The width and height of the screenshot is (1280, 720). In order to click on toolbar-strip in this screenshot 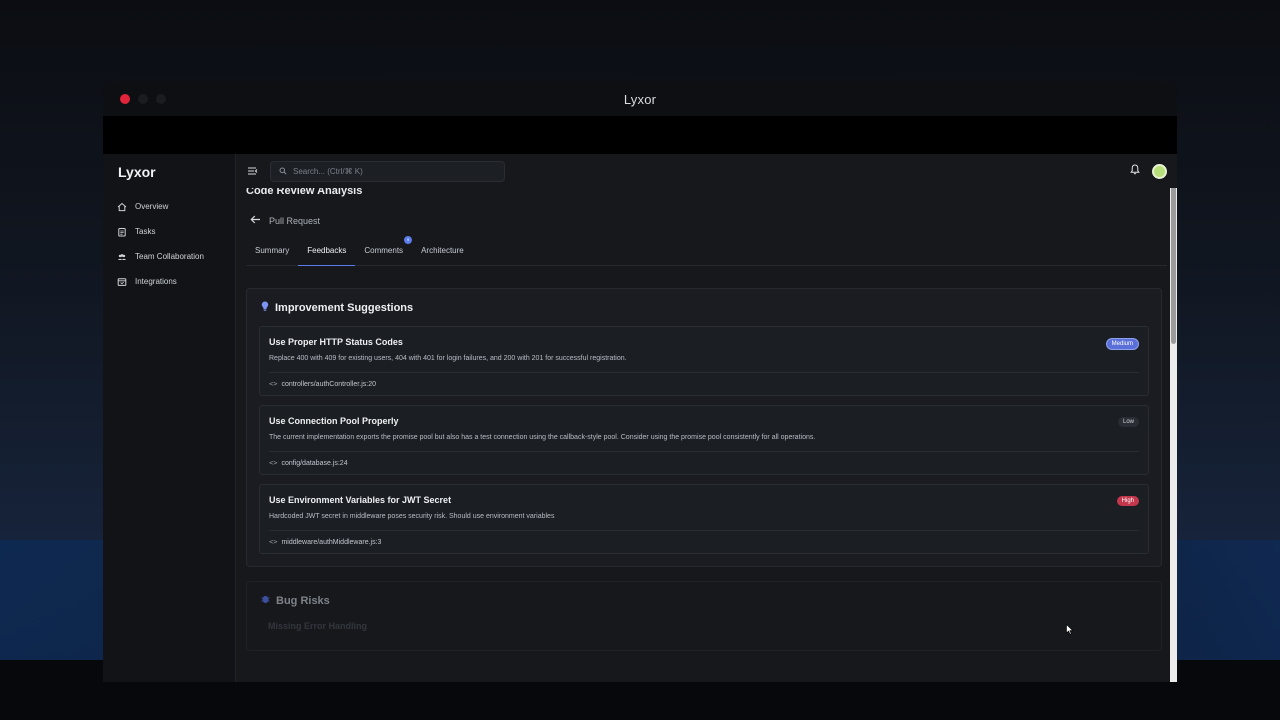, I will do `click(640, 135)`.